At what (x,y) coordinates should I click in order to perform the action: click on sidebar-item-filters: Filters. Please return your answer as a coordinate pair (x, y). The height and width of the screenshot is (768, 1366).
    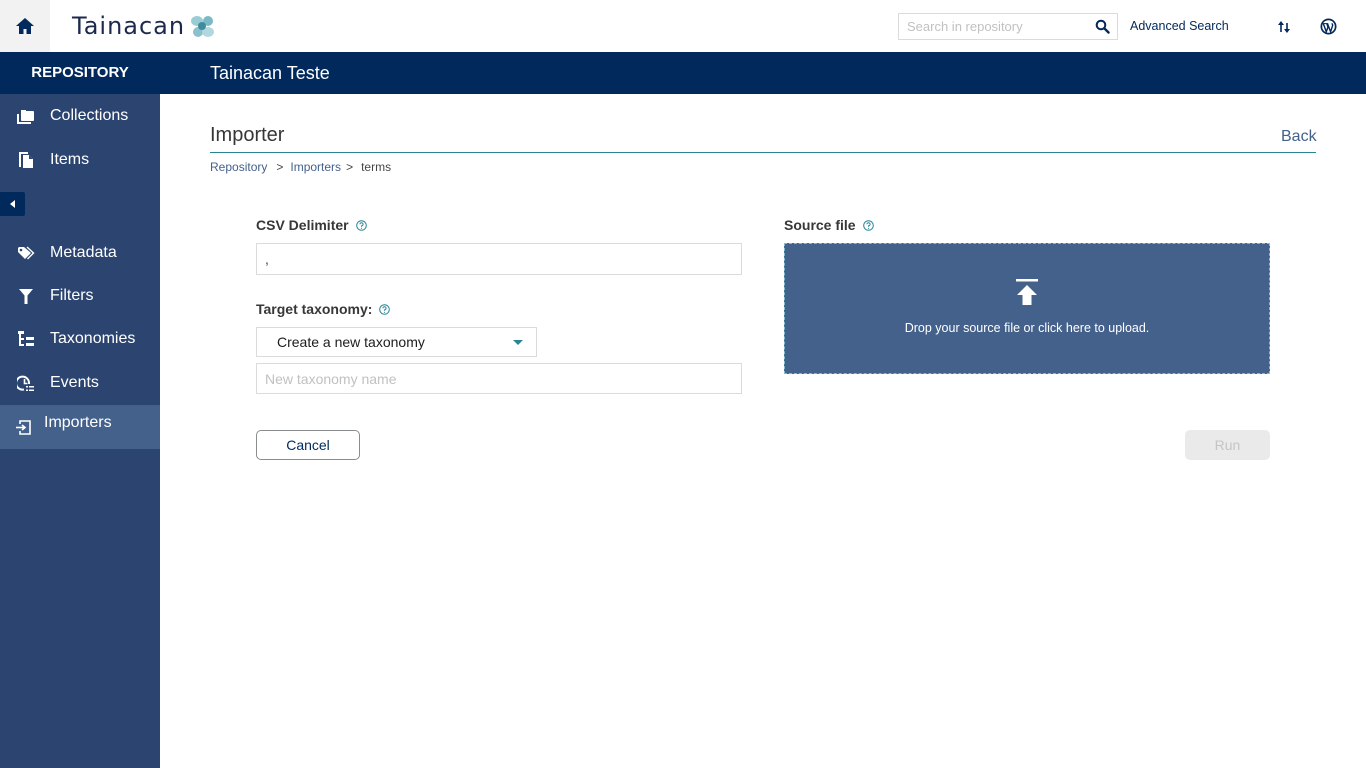
    Looking at the image, I should click on (80, 296).